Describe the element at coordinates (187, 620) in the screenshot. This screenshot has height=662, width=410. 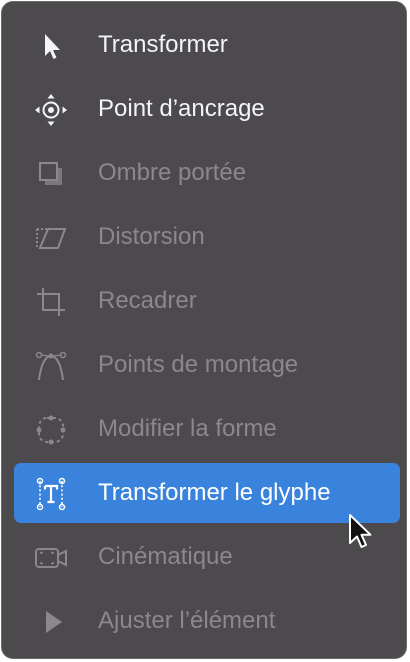
I see `menu-item-label: Ajuster l’élément` at that location.